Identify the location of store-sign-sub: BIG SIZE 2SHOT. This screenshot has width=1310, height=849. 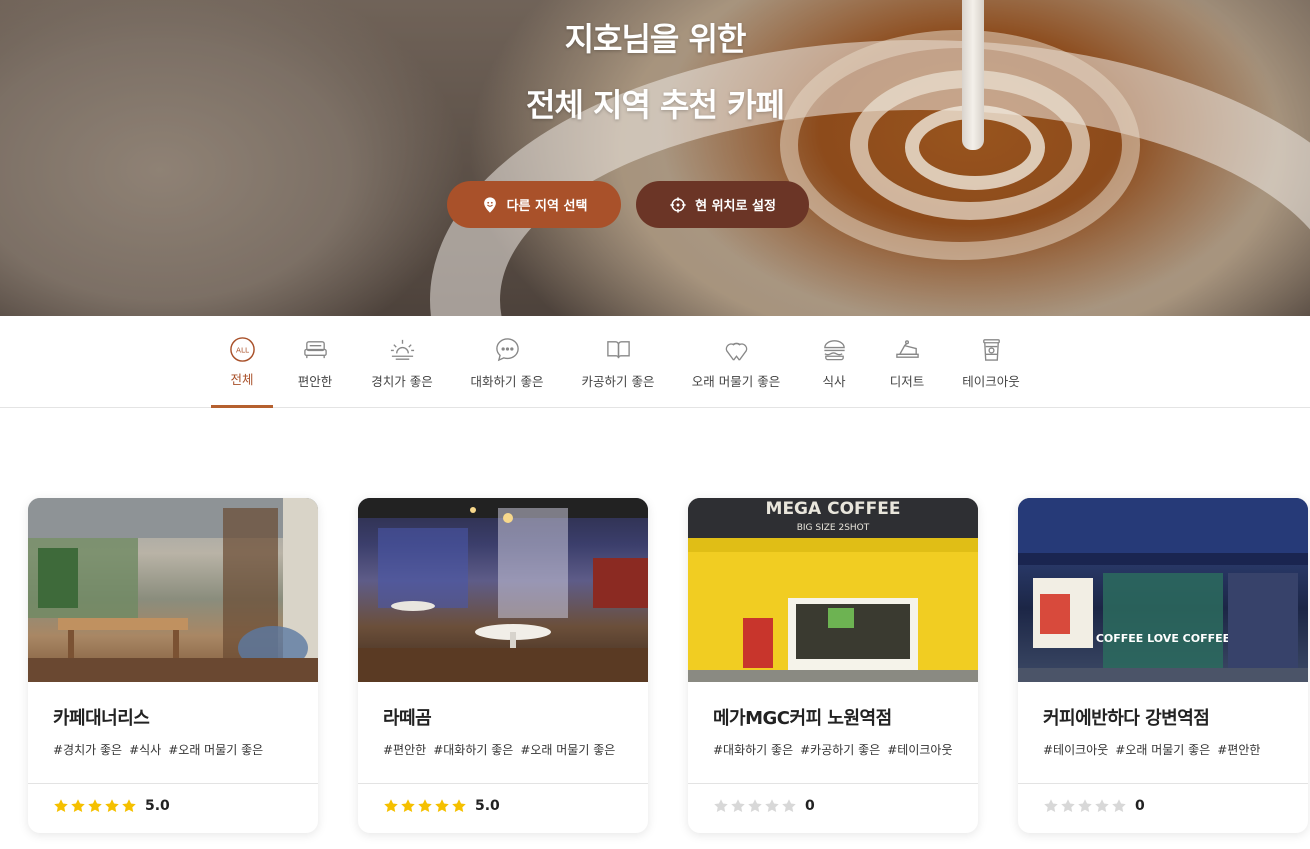
(833, 528).